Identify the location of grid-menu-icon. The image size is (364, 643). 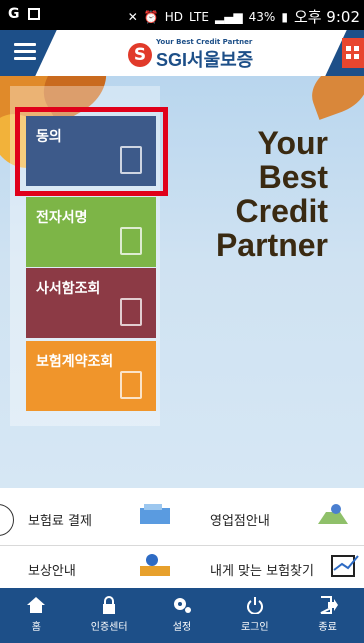
(353, 53).